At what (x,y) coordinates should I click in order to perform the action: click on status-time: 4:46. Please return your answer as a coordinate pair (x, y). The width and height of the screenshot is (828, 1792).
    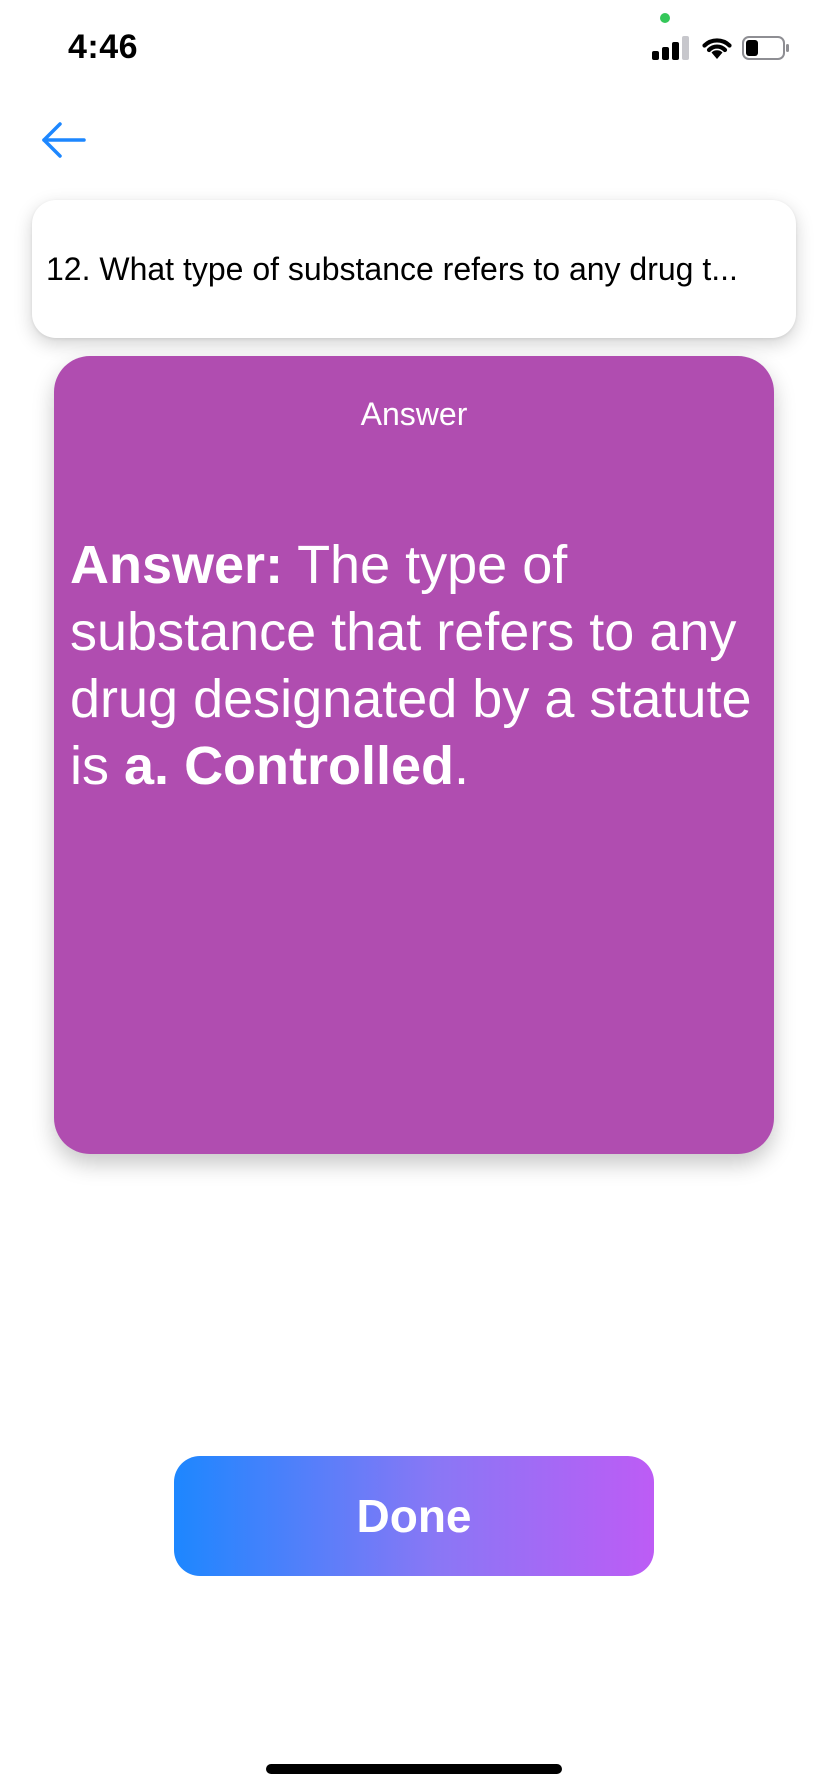
    Looking at the image, I should click on (103, 47).